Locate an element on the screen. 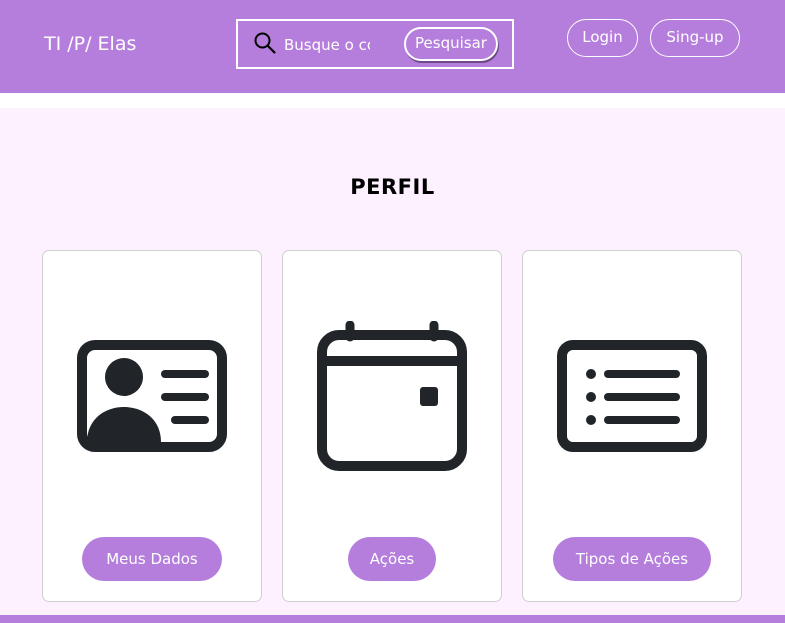 The width and height of the screenshot is (785, 623). search-button: Pesquisar is located at coordinates (451, 44).